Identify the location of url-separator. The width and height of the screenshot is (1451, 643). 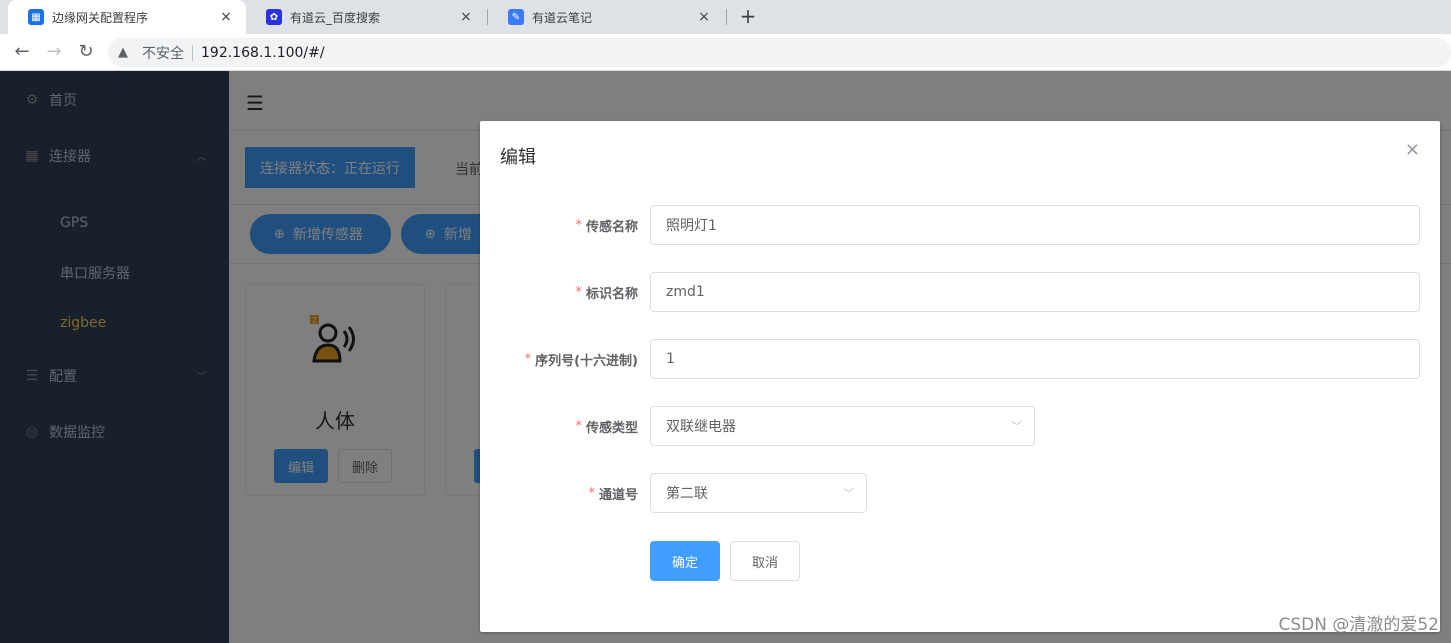
(192, 52).